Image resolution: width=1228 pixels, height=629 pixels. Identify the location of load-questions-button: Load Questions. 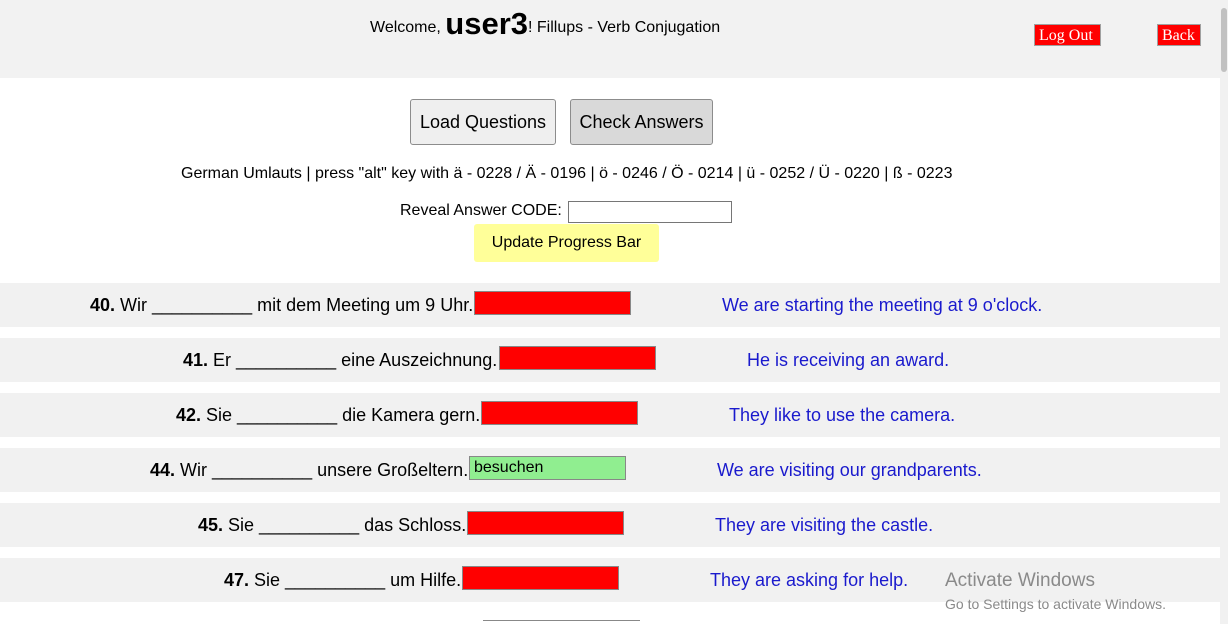
(483, 122).